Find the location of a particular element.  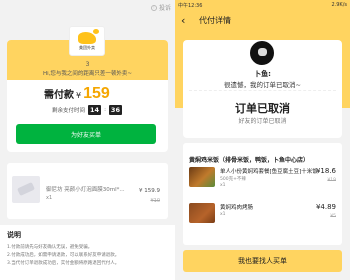

list-item: 单人小份黄焖鸡套餐[鱼豆腐土豆]十米饭 500克+不辣 x1 ¥18.6 ¥19 is located at coordinates (264, 182).